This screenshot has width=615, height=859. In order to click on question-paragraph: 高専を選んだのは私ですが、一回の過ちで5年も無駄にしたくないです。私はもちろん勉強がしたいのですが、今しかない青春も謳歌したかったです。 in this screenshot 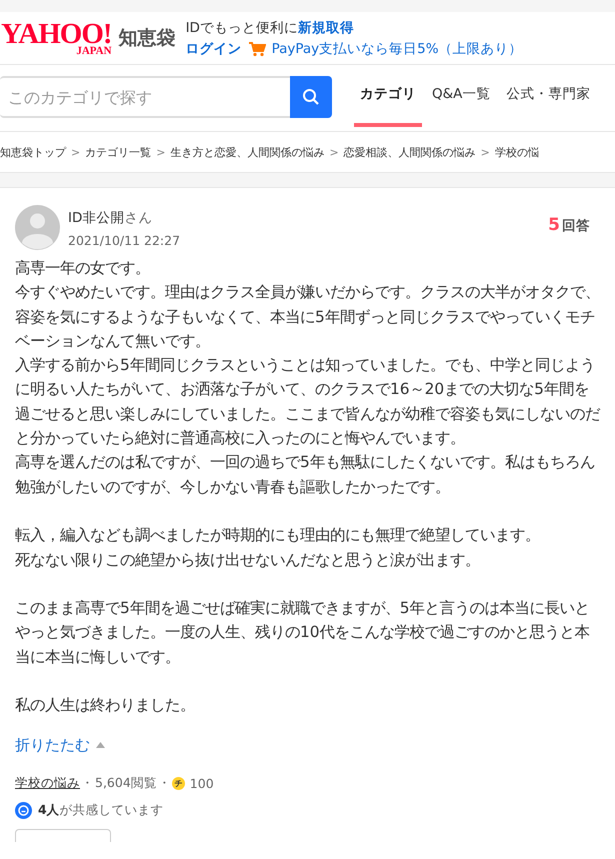, I will do `click(305, 475)`.